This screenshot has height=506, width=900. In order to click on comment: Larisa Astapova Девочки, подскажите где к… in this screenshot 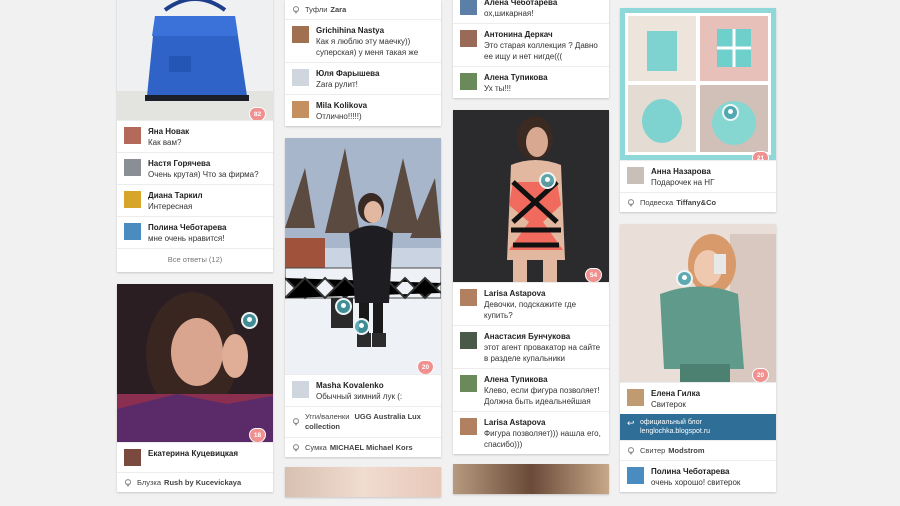, I will do `click(531, 303)`.